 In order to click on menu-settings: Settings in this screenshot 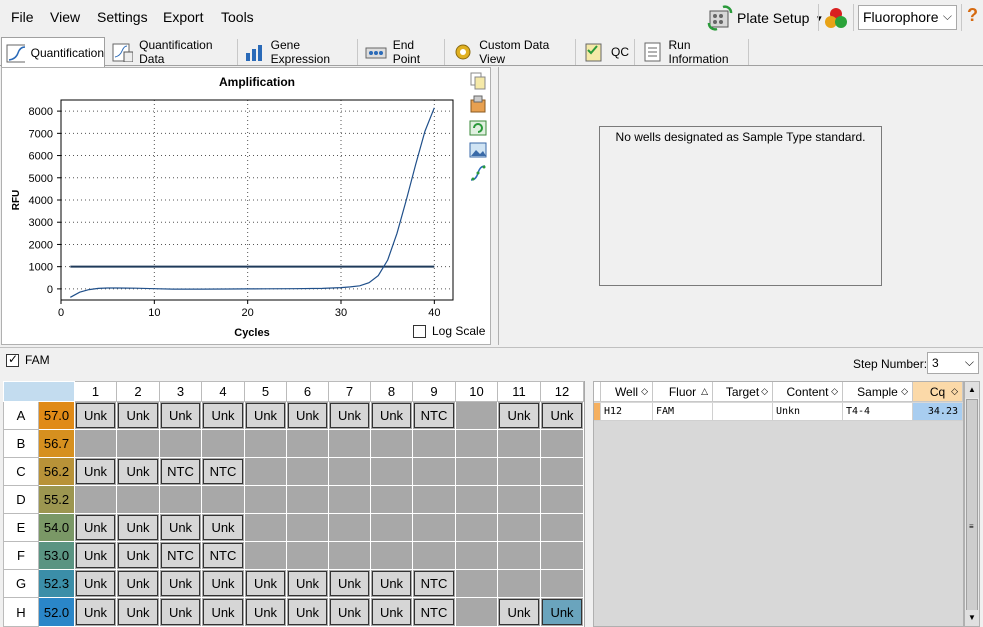, I will do `click(122, 17)`.